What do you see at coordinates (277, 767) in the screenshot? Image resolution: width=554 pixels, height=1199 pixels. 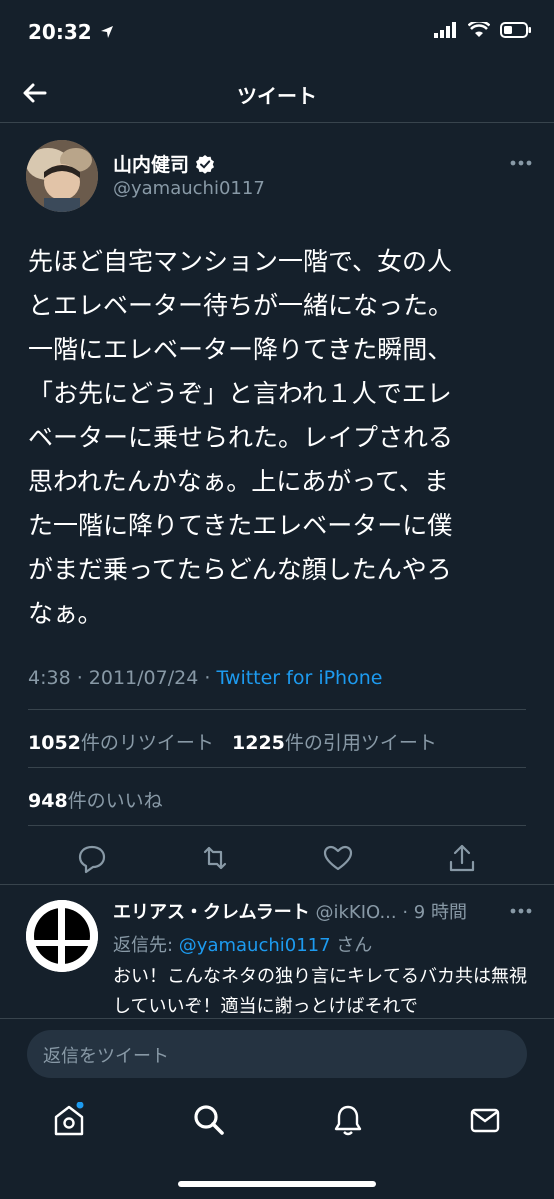 I see `stats-divider` at bounding box center [277, 767].